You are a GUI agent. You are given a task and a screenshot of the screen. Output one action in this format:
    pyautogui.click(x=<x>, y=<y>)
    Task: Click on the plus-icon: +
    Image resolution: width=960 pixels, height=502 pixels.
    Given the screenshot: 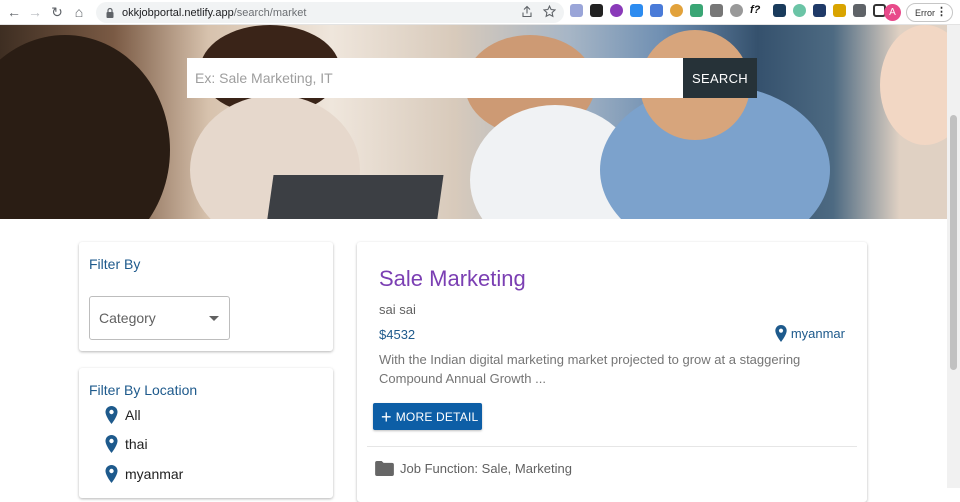 What is the action you would take?
    pyautogui.click(x=386, y=416)
    